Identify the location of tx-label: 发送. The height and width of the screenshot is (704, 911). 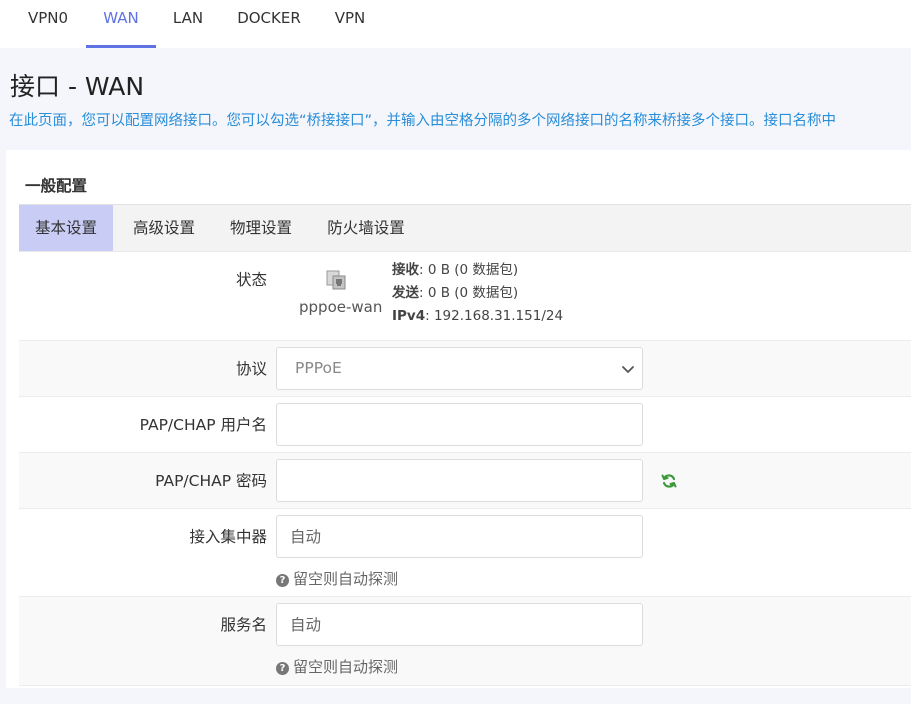
(405, 293).